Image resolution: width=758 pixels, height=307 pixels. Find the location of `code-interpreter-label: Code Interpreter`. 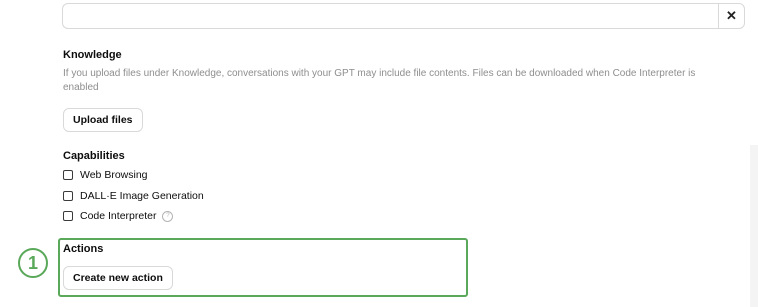

code-interpreter-label: Code Interpreter is located at coordinates (118, 216).